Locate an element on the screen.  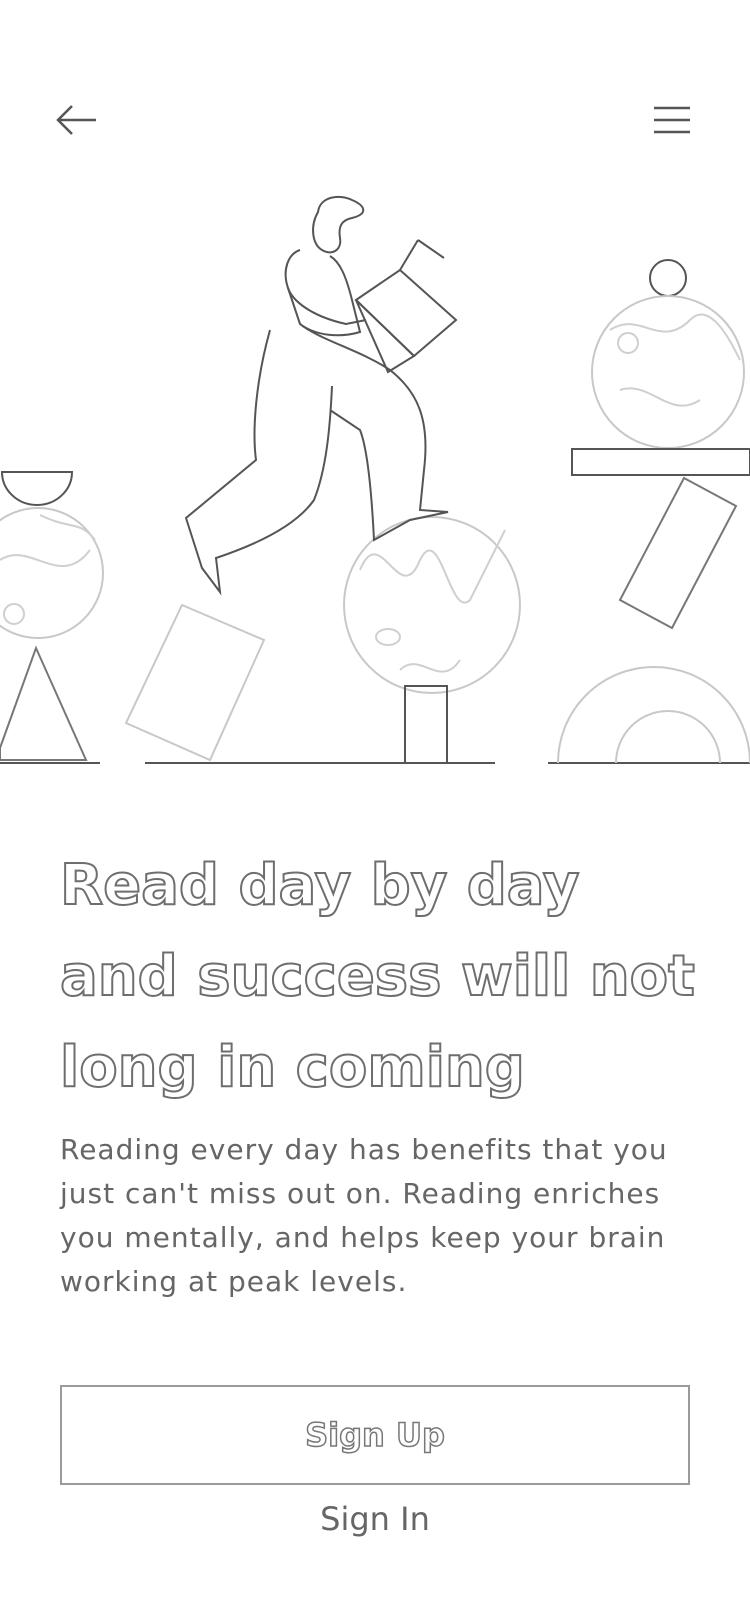
back-button is located at coordinates (76, 120).